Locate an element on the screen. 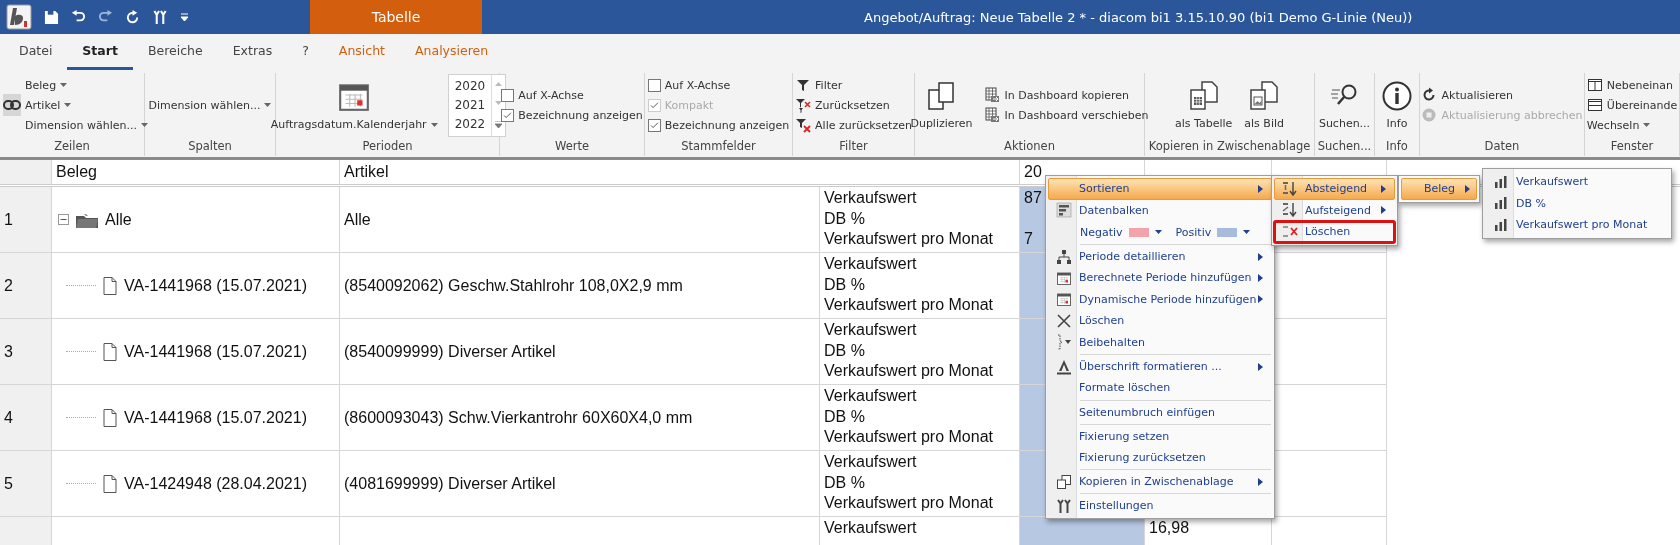  filter-icon is located at coordinates (803, 85).